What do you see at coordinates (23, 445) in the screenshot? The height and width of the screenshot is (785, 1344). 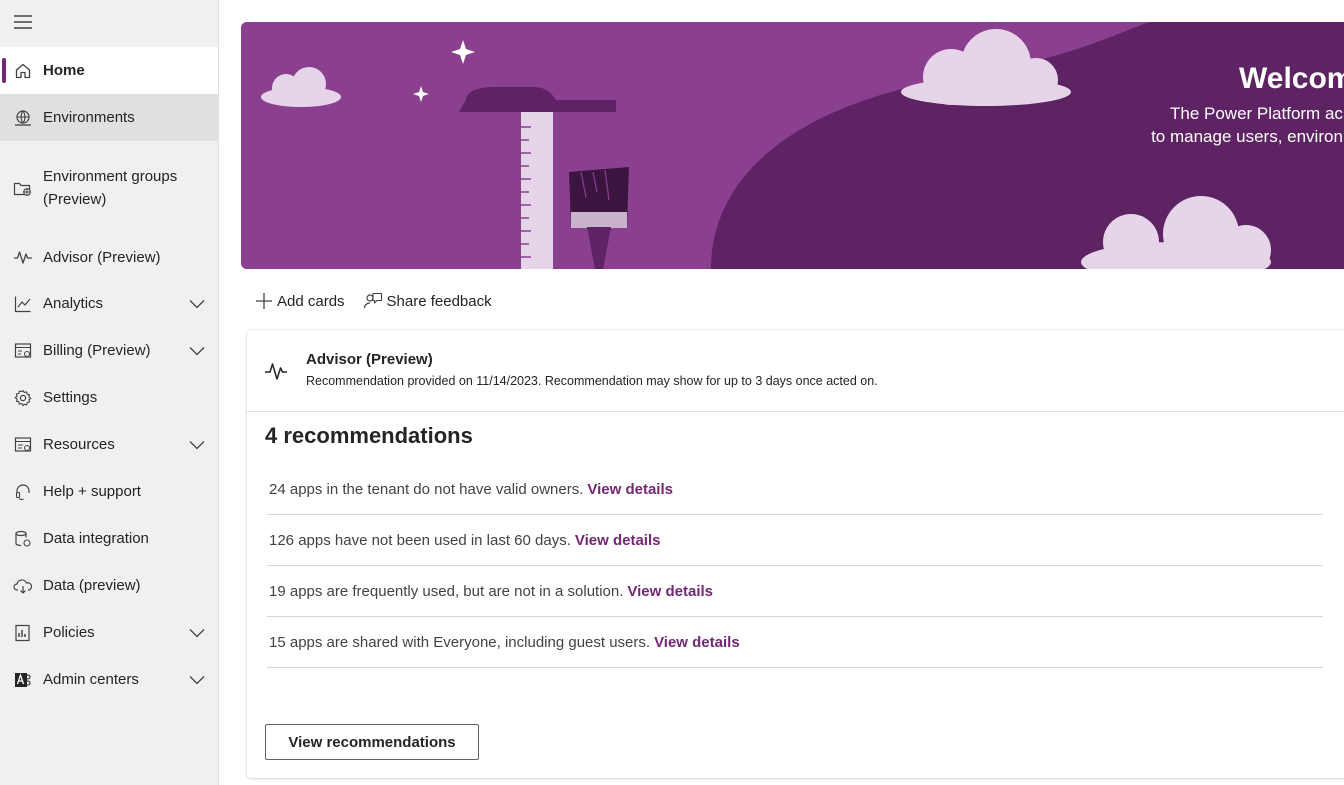 I see `resources-icon` at bounding box center [23, 445].